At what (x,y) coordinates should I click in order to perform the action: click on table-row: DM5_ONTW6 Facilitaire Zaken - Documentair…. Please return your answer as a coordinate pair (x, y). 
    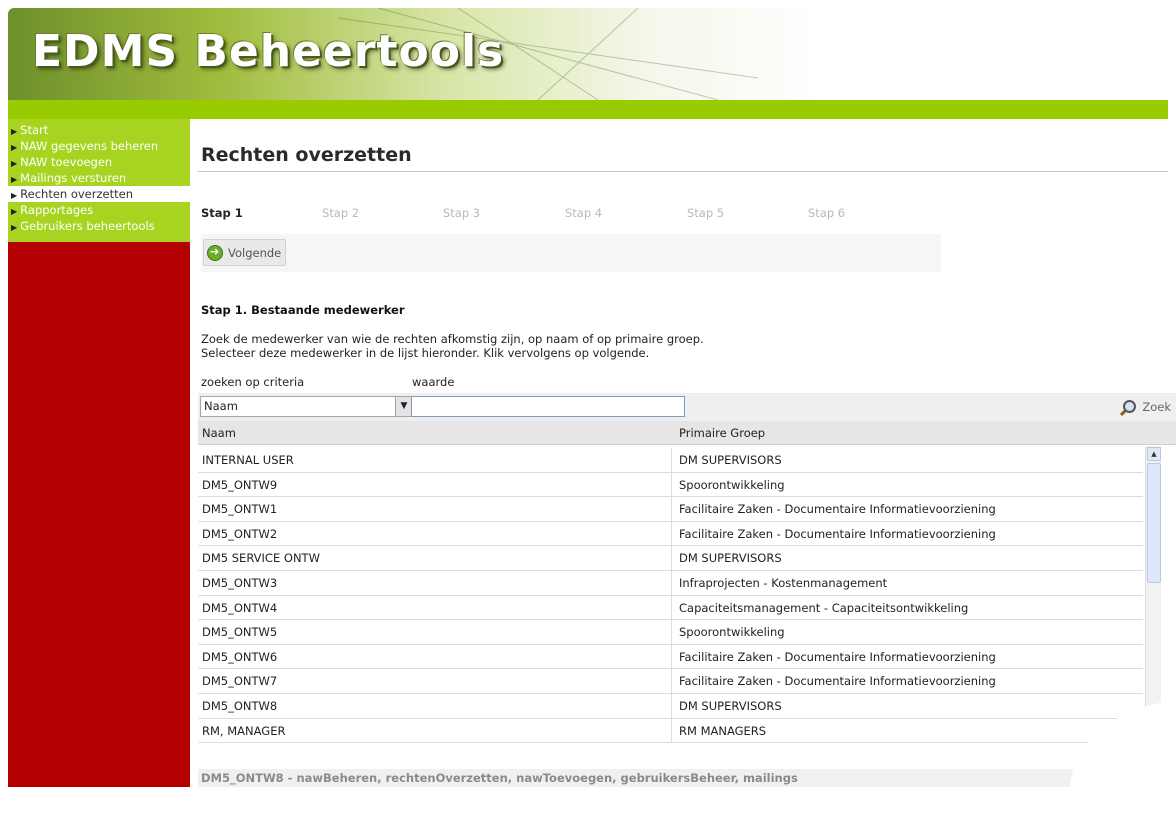
    Looking at the image, I should click on (670, 657).